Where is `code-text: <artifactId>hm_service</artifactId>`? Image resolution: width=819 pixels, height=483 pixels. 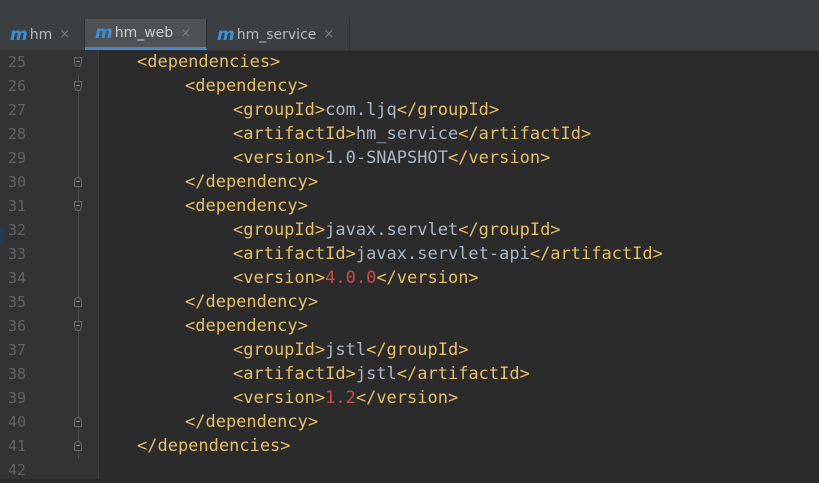 code-text: <artifactId>hm_service</artifactId> is located at coordinates (412, 134).